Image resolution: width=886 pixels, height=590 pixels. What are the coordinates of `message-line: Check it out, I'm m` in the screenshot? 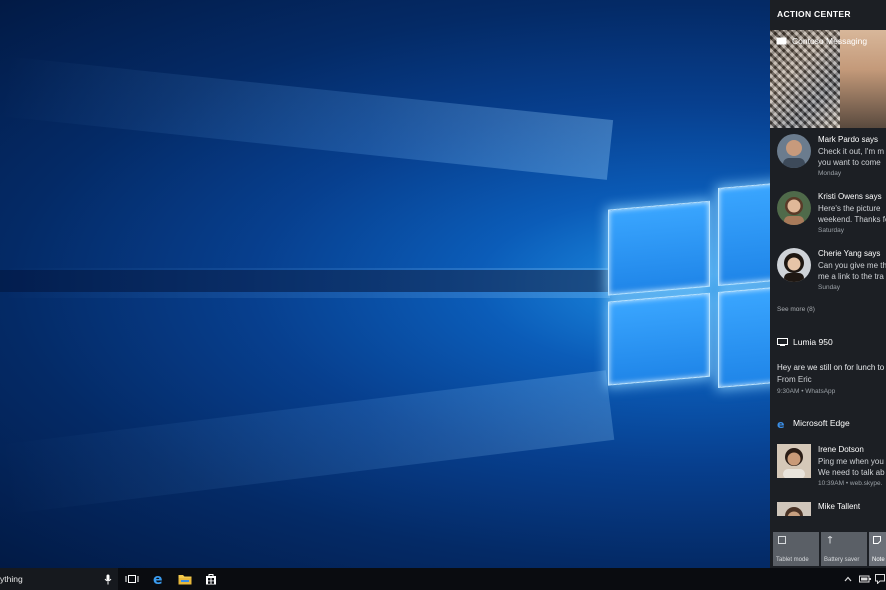 It's located at (851, 151).